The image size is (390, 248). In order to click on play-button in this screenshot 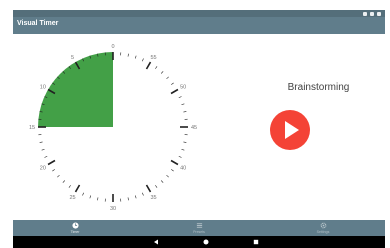, I will do `click(290, 130)`.